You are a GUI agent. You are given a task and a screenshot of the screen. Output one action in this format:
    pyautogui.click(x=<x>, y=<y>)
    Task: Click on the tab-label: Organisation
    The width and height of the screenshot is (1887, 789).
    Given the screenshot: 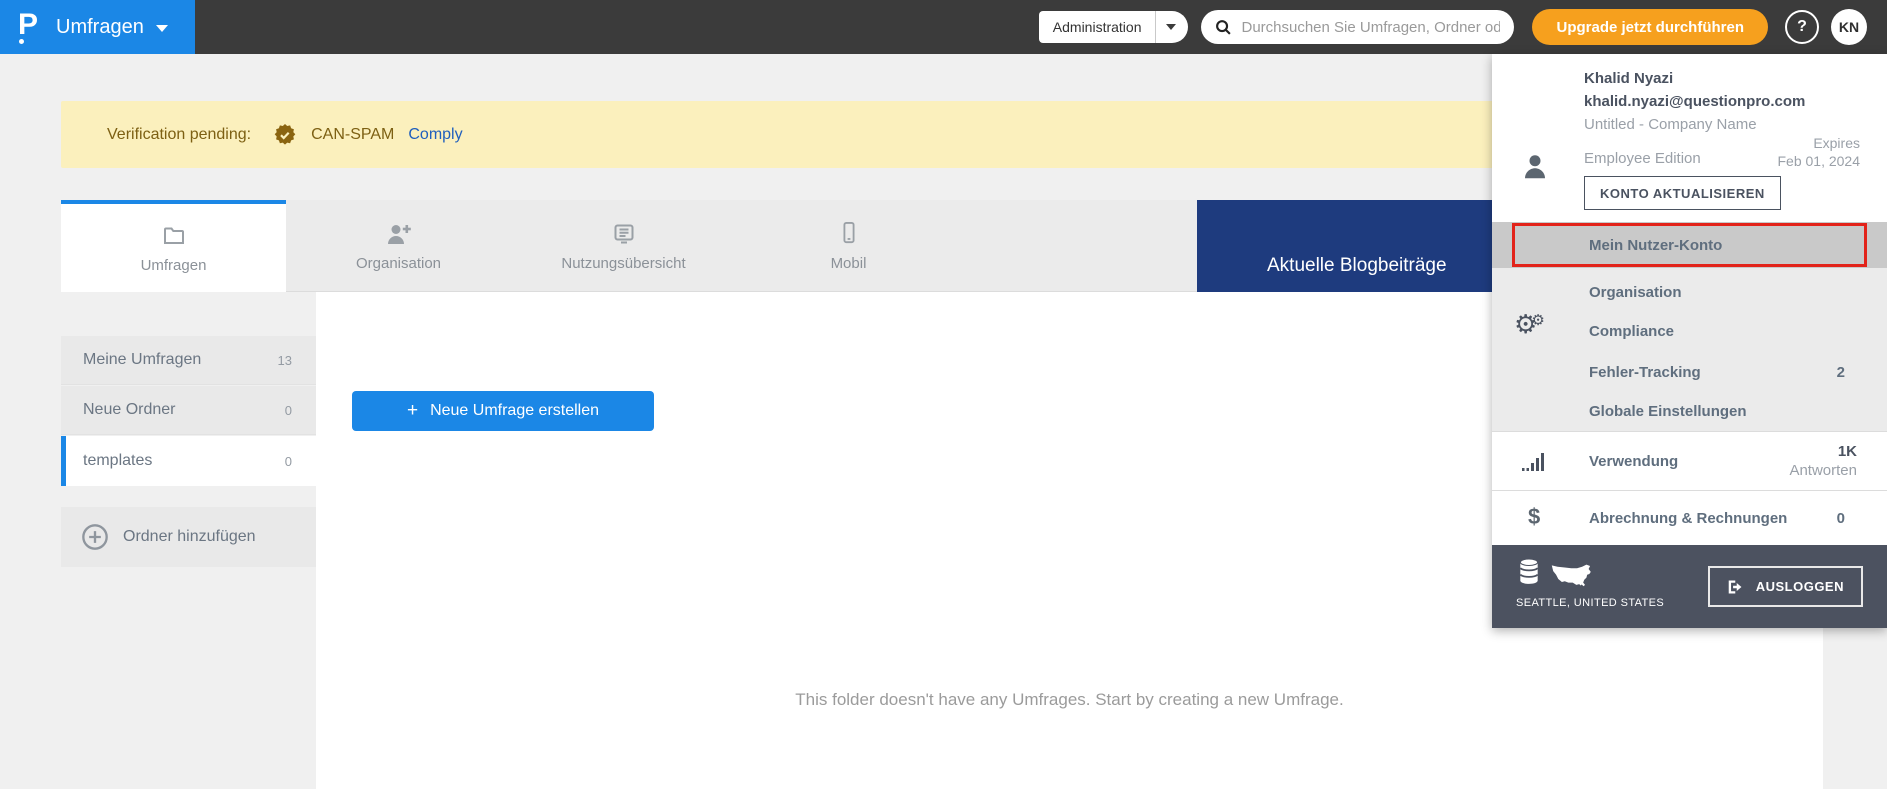 What is the action you would take?
    pyautogui.click(x=398, y=263)
    